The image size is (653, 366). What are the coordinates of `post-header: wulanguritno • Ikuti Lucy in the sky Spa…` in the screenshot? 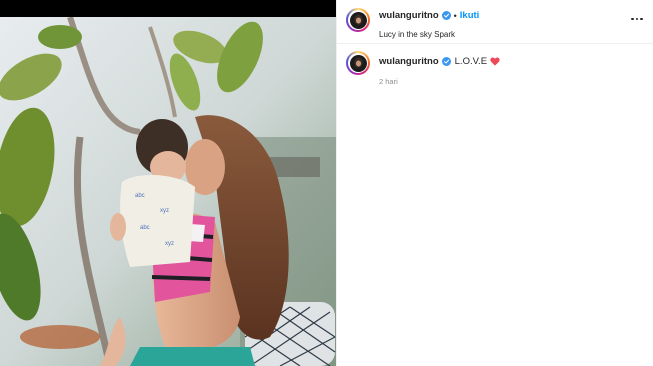 It's located at (495, 22).